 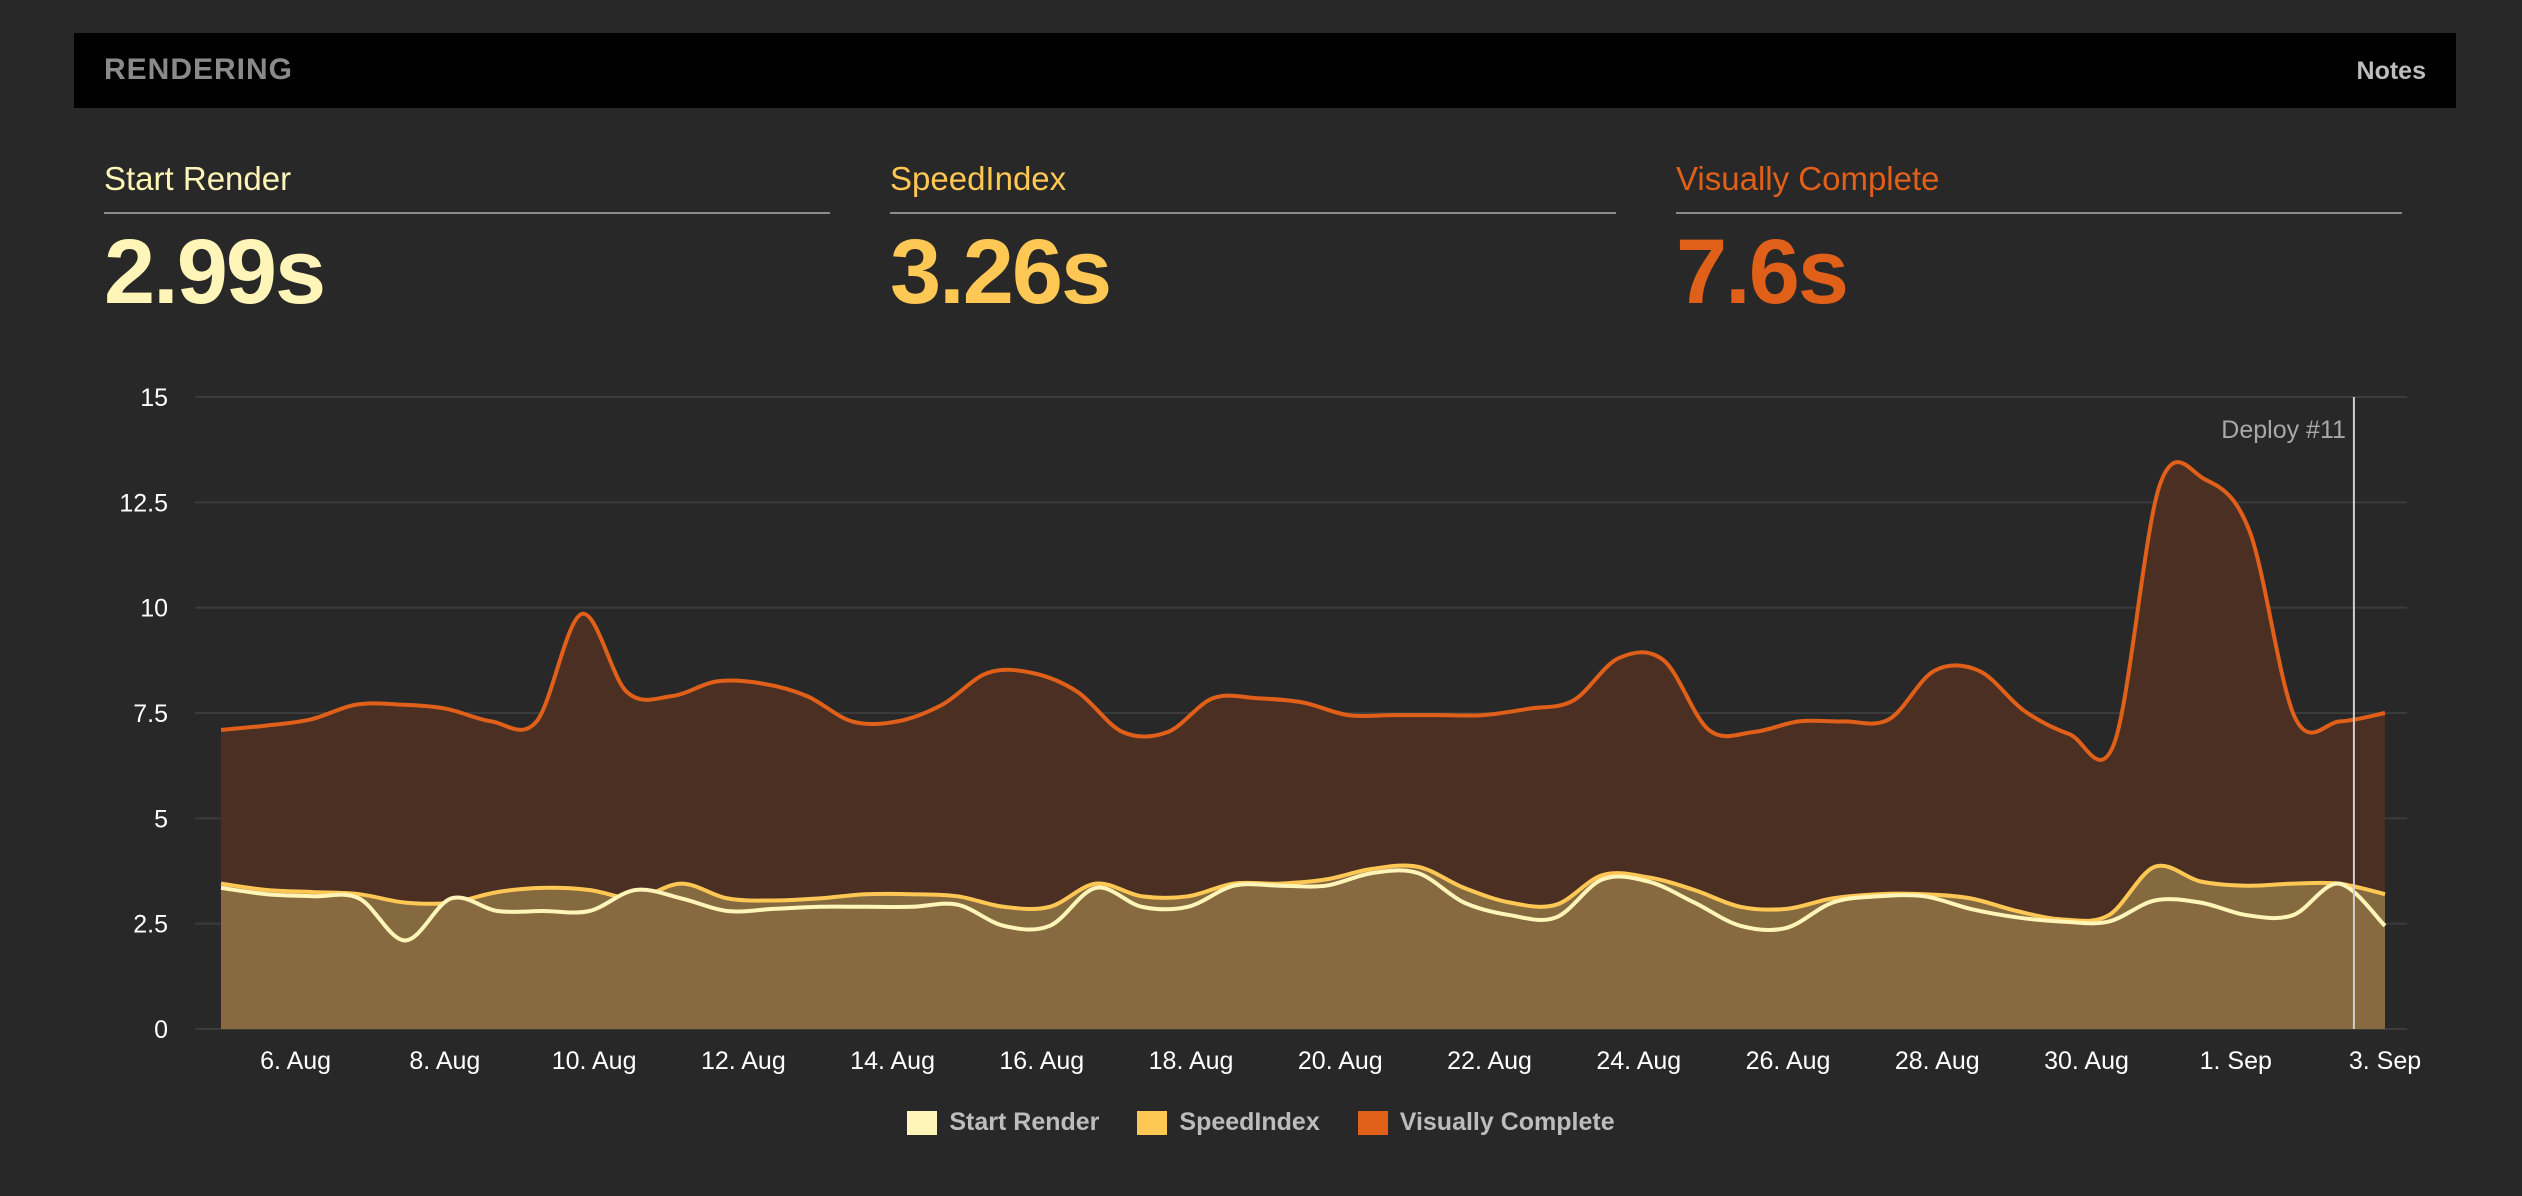 What do you see at coordinates (295, 1061) in the screenshot?
I see `x-tick-label: 6. Aug` at bounding box center [295, 1061].